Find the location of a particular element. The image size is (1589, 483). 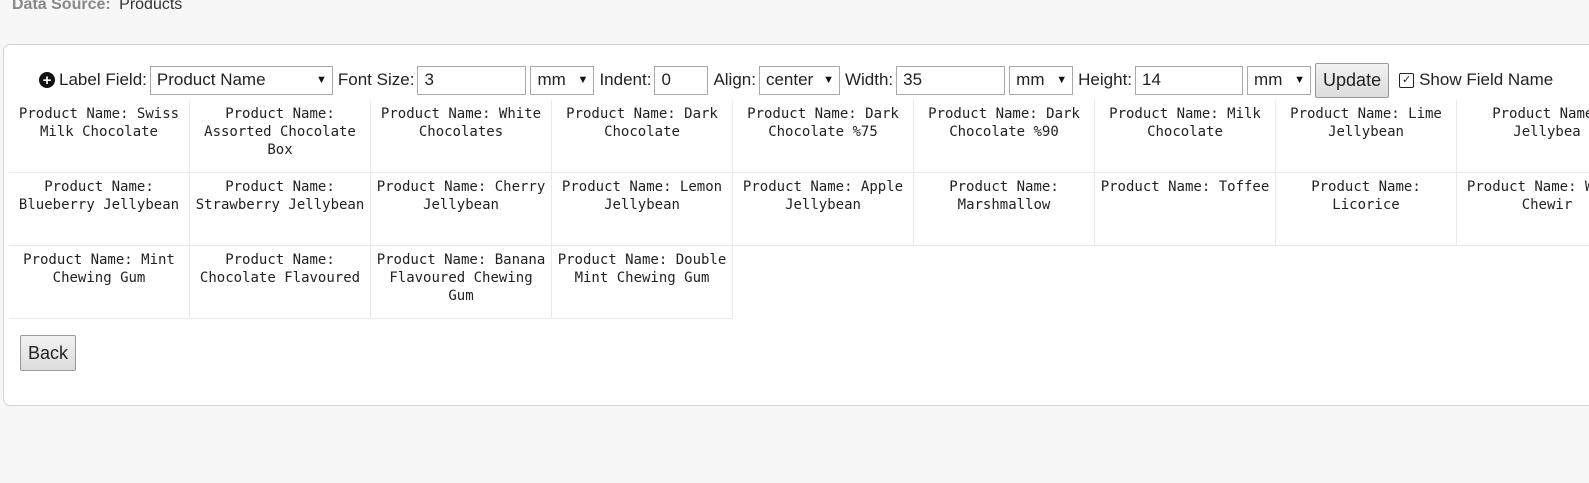

indent-label: Indent: is located at coordinates (625, 79).